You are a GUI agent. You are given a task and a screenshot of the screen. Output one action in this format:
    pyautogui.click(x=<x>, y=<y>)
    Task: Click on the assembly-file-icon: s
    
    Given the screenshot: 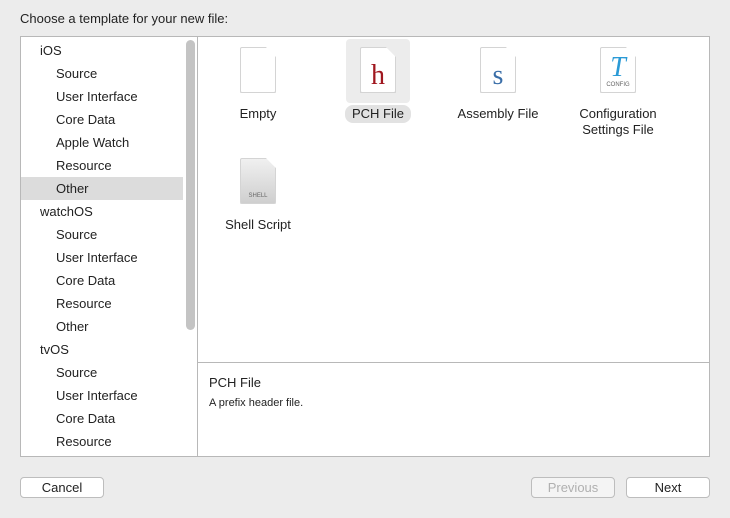 What is the action you would take?
    pyautogui.click(x=498, y=71)
    